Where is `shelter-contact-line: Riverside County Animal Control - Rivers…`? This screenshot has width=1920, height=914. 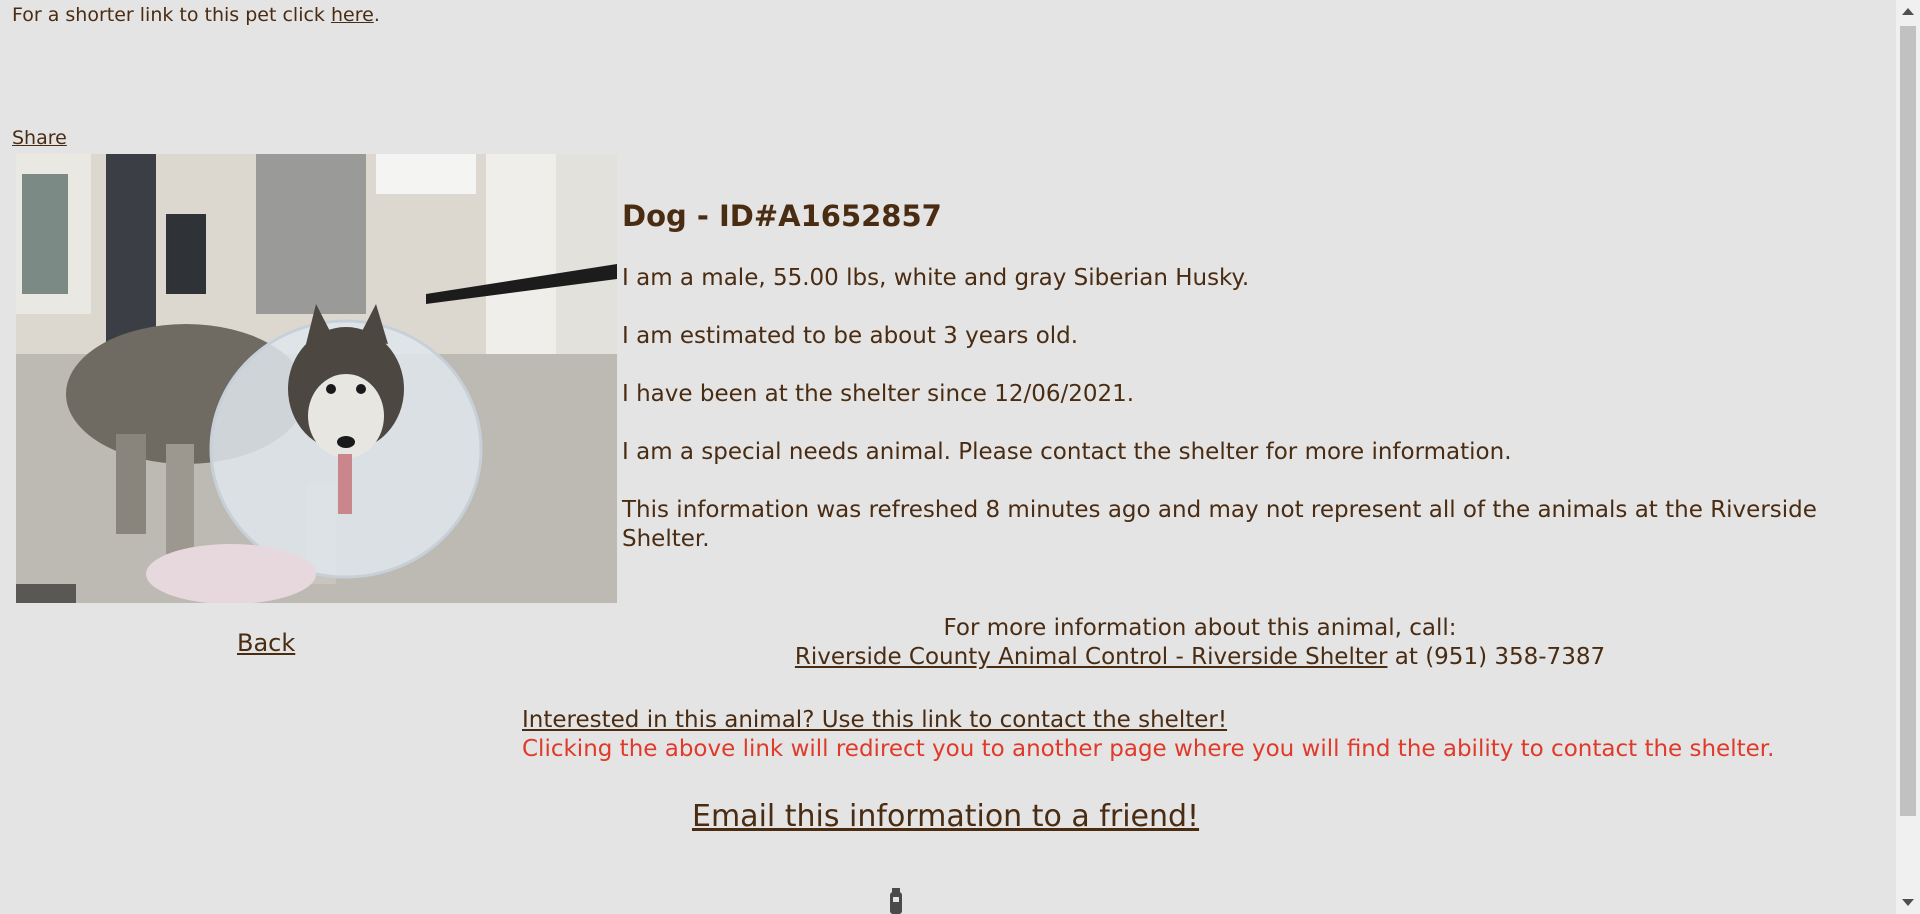 shelter-contact-line: Riverside County Animal Control - Rivers… is located at coordinates (1200, 657).